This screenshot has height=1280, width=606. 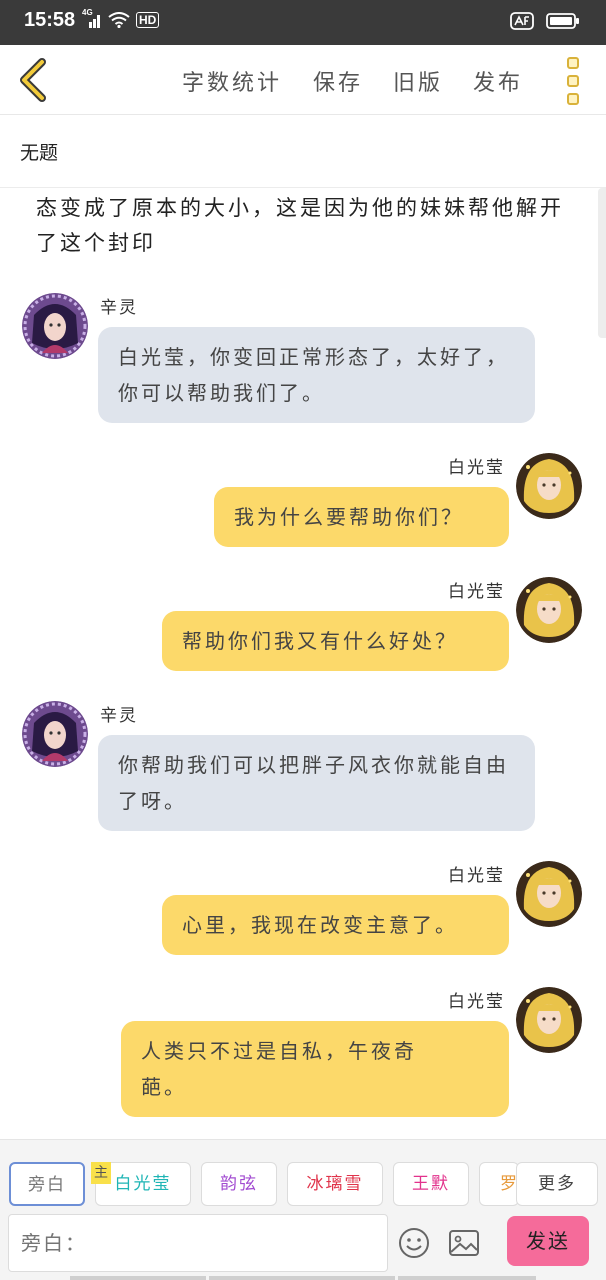 What do you see at coordinates (50, 20) in the screenshot?
I see `status-time: 15:58` at bounding box center [50, 20].